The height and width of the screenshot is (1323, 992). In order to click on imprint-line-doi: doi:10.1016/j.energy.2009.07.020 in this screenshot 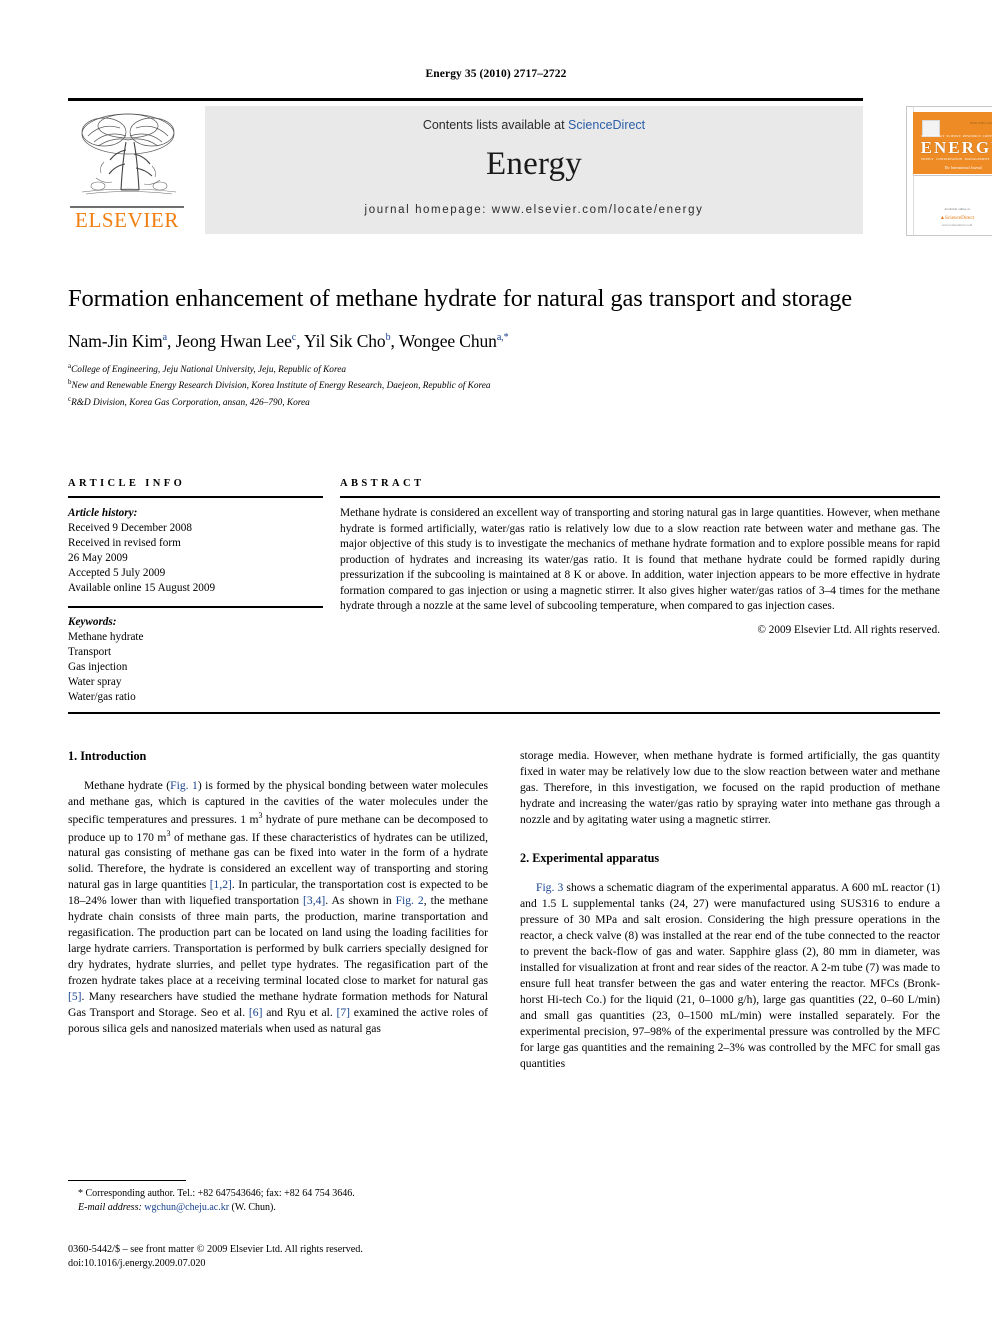, I will do `click(283, 1264)`.